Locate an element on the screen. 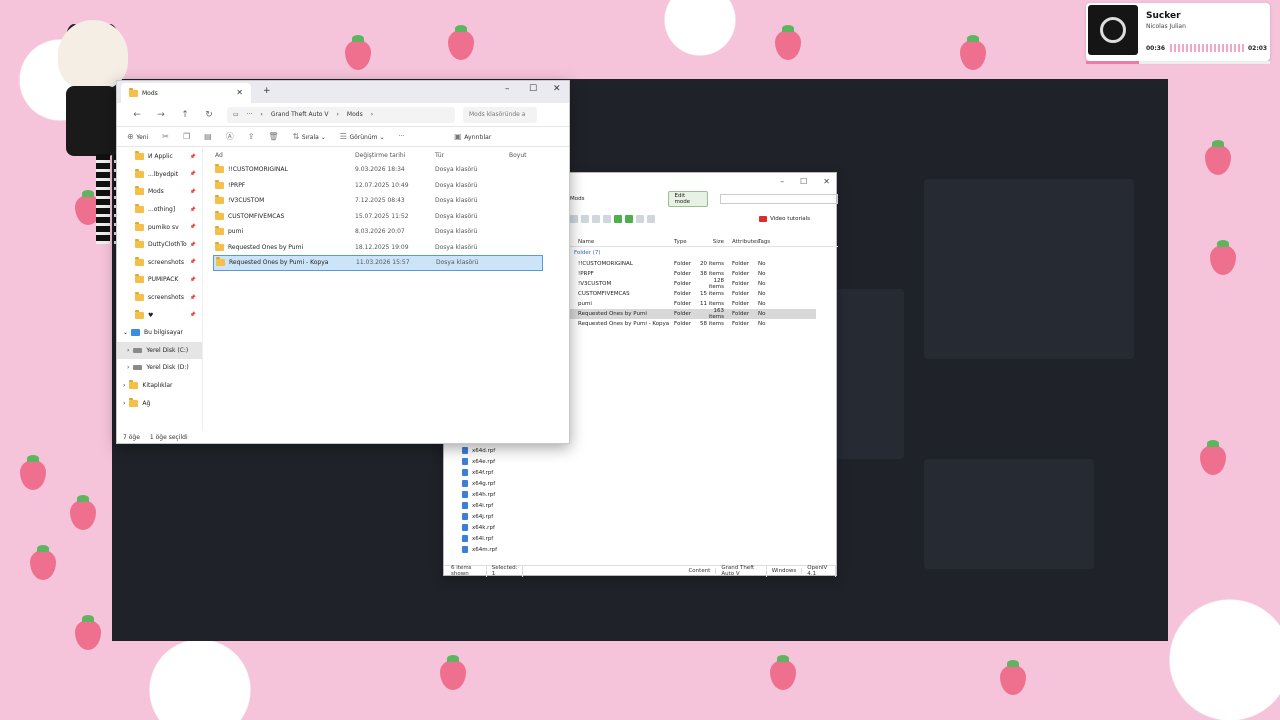  pin-icon: 📌 is located at coordinates (192, 262).